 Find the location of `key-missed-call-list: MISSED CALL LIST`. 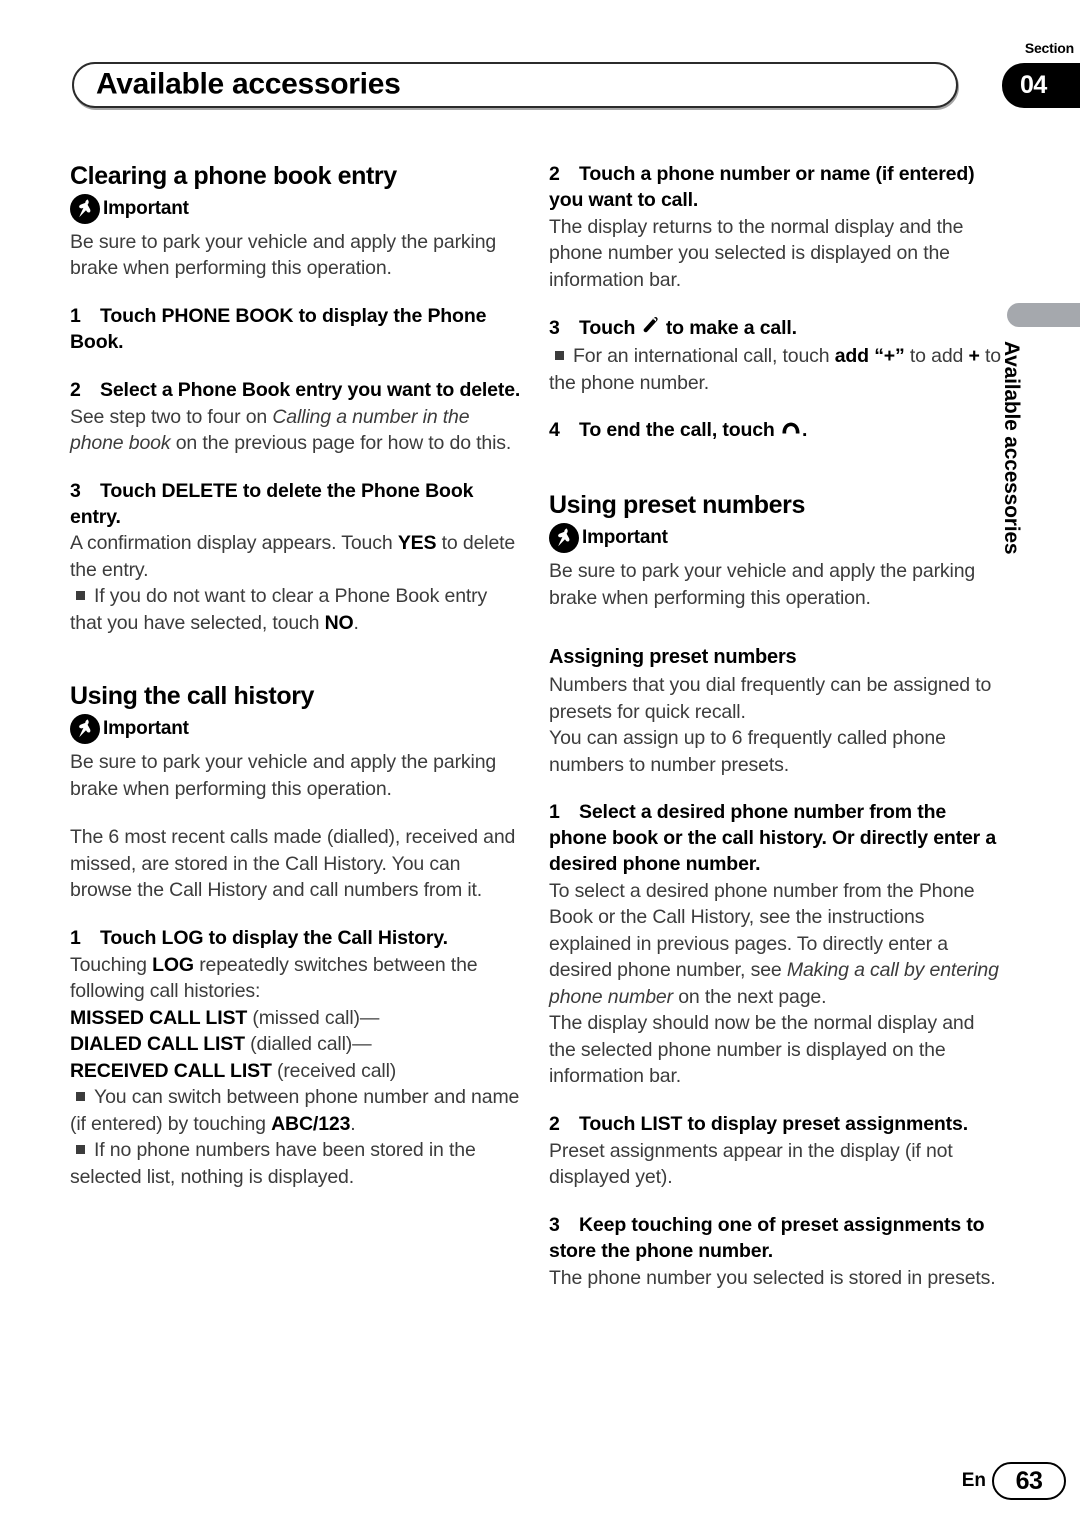

key-missed-call-list: MISSED CALL LIST is located at coordinates (159, 1017).